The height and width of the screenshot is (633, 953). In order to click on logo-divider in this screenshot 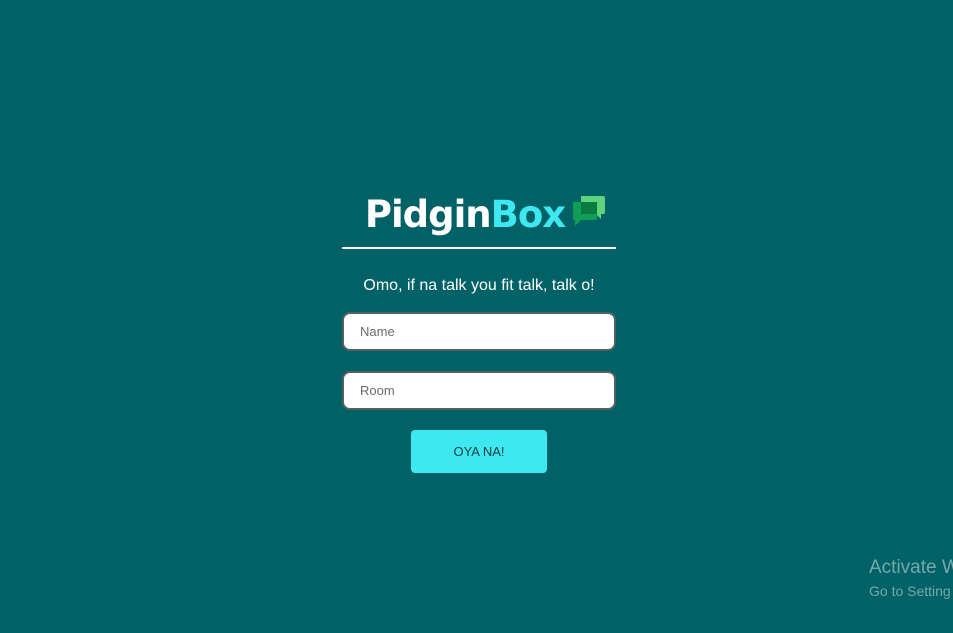, I will do `click(479, 248)`.